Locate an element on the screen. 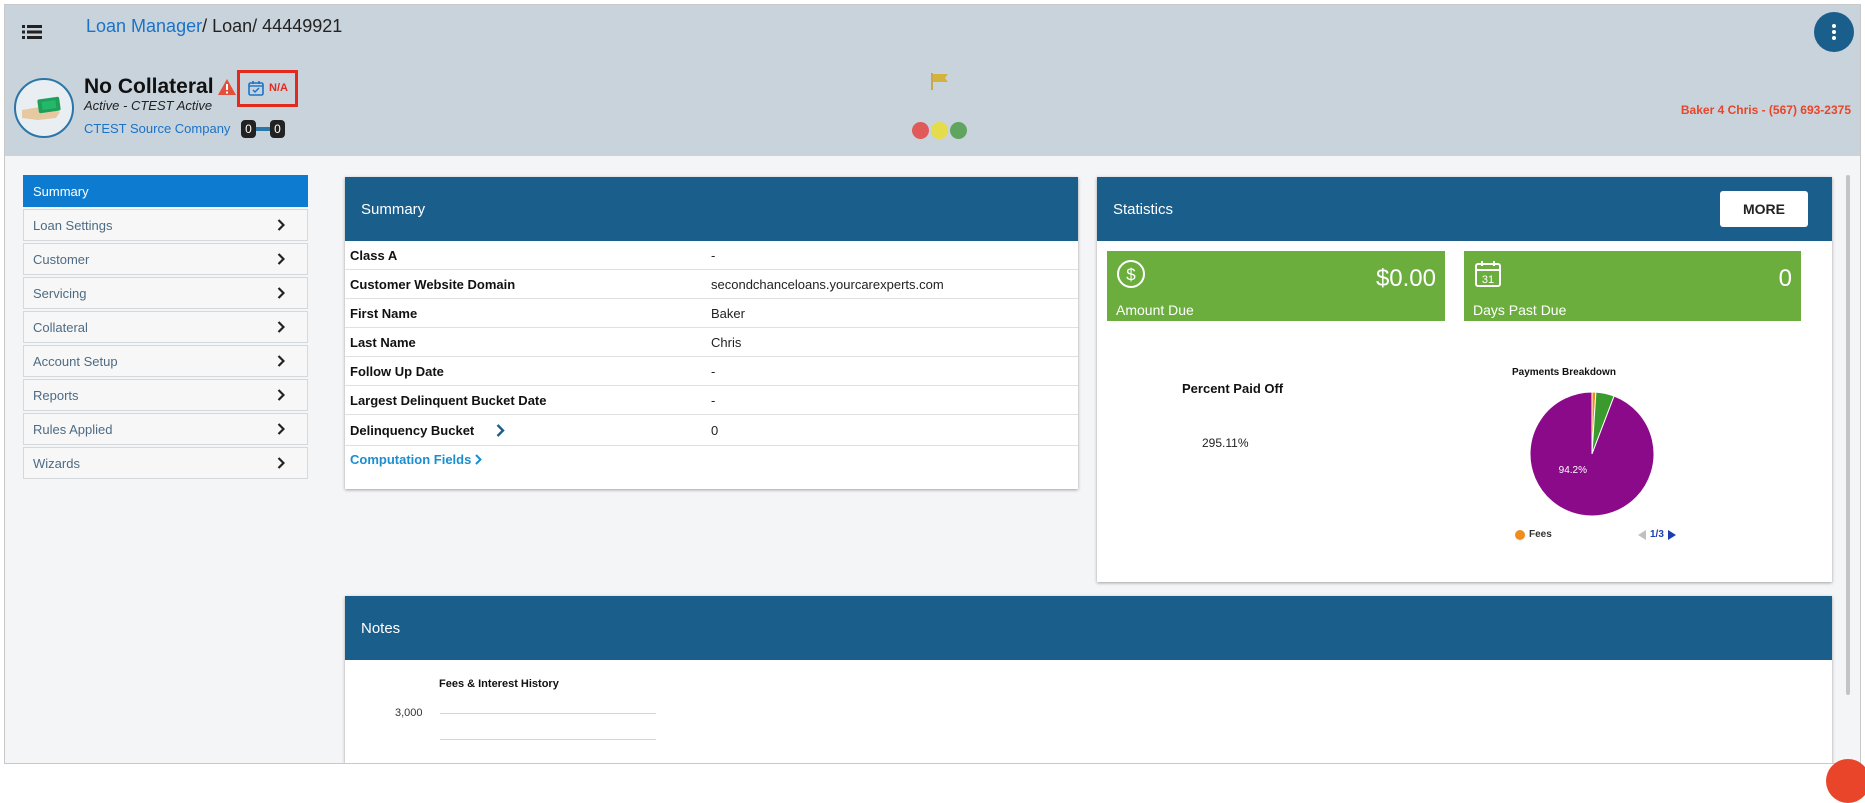  breadcrumb-loan-manager: Loan Manager is located at coordinates (144, 26).